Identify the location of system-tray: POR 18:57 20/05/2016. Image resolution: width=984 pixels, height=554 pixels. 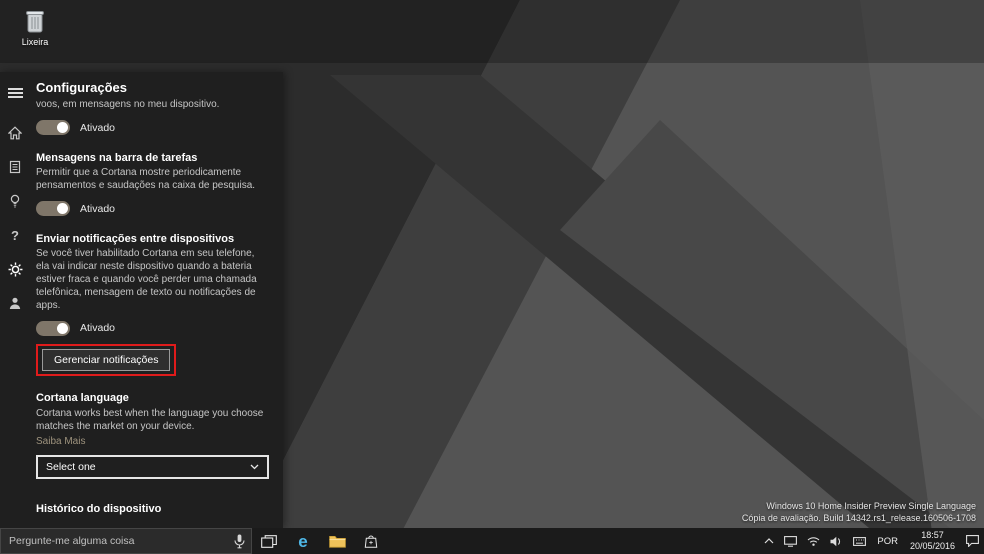
(871, 541).